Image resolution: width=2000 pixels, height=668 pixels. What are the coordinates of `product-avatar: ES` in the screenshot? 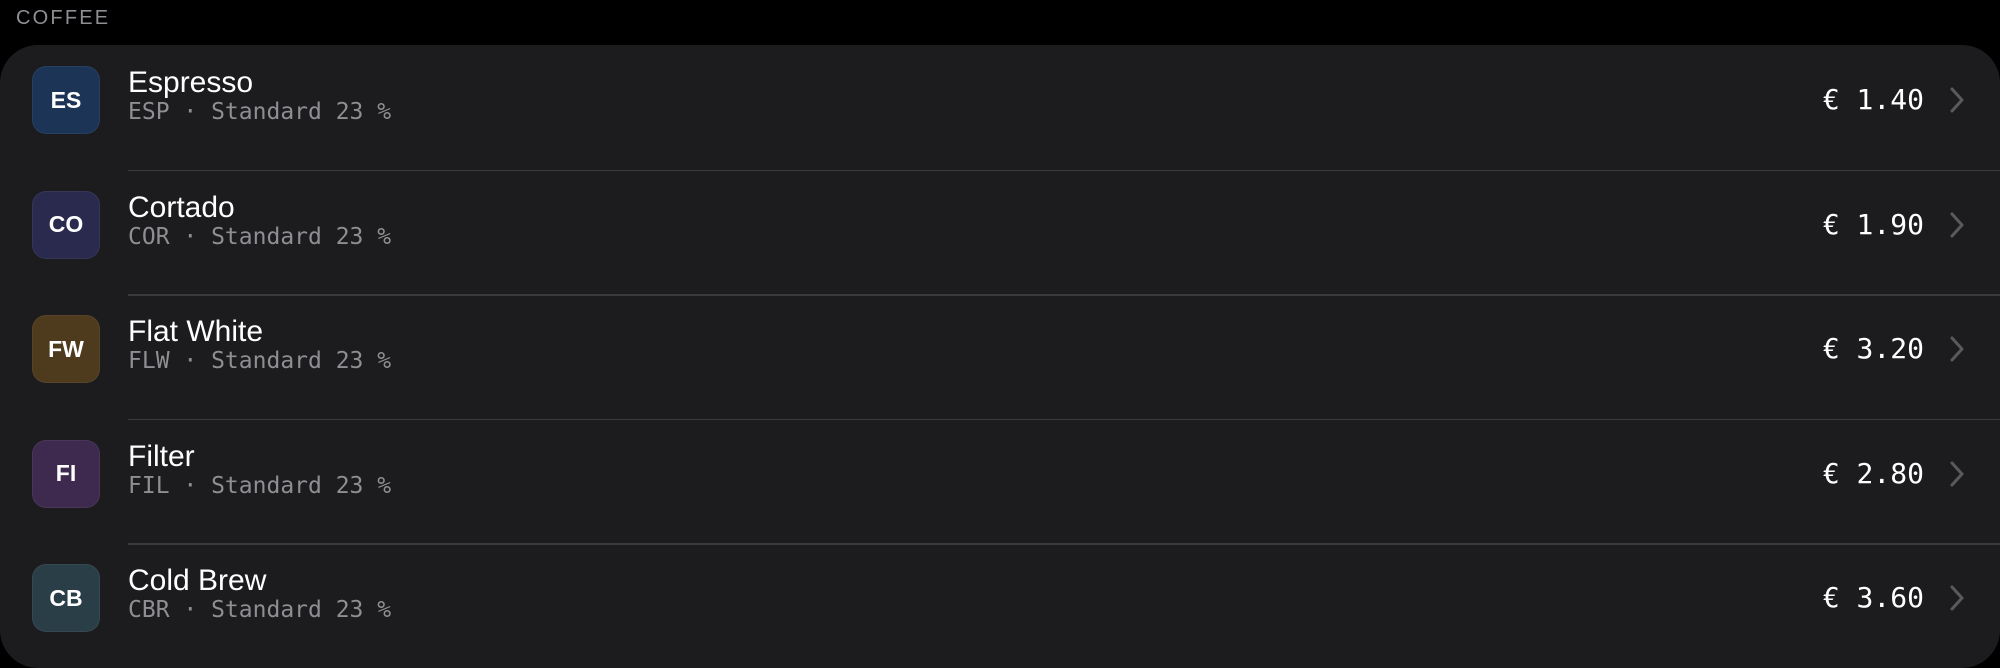 It's located at (66, 100).